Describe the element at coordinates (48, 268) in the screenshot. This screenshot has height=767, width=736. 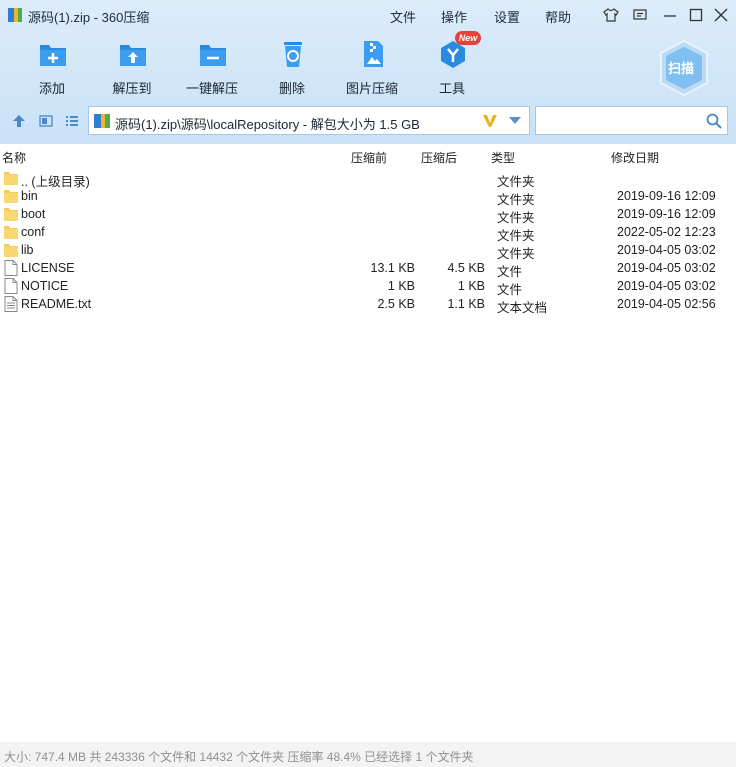
I see `file-name: LICENSE` at that location.